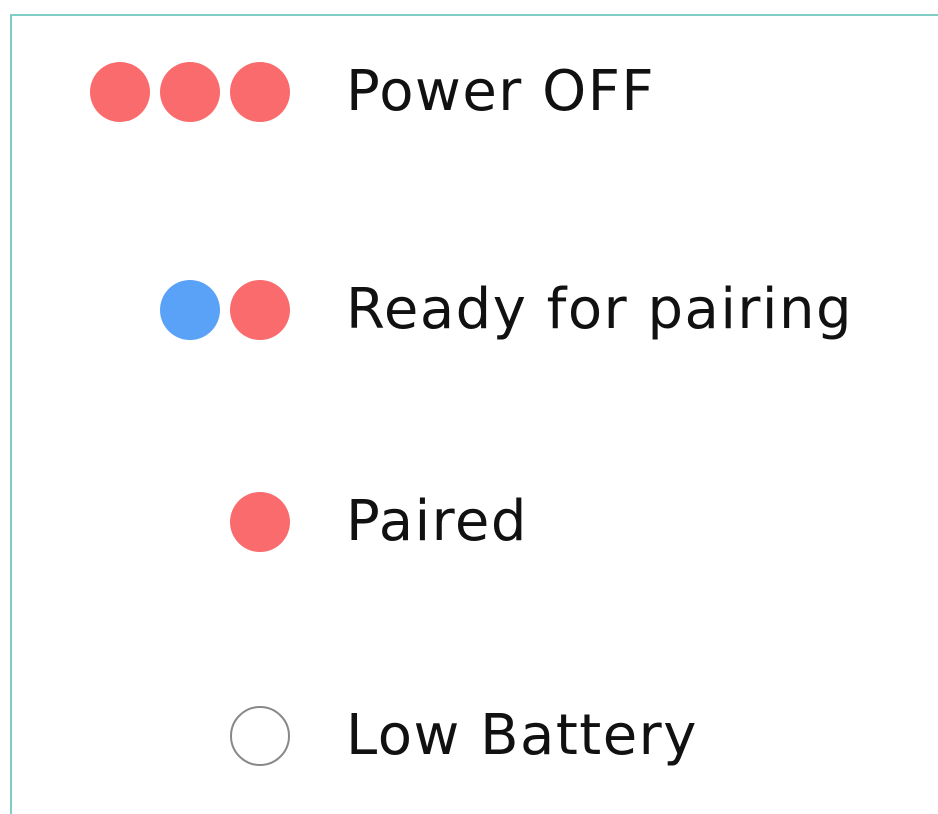  What do you see at coordinates (190, 310) in the screenshot?
I see `led-blue-icon` at bounding box center [190, 310].